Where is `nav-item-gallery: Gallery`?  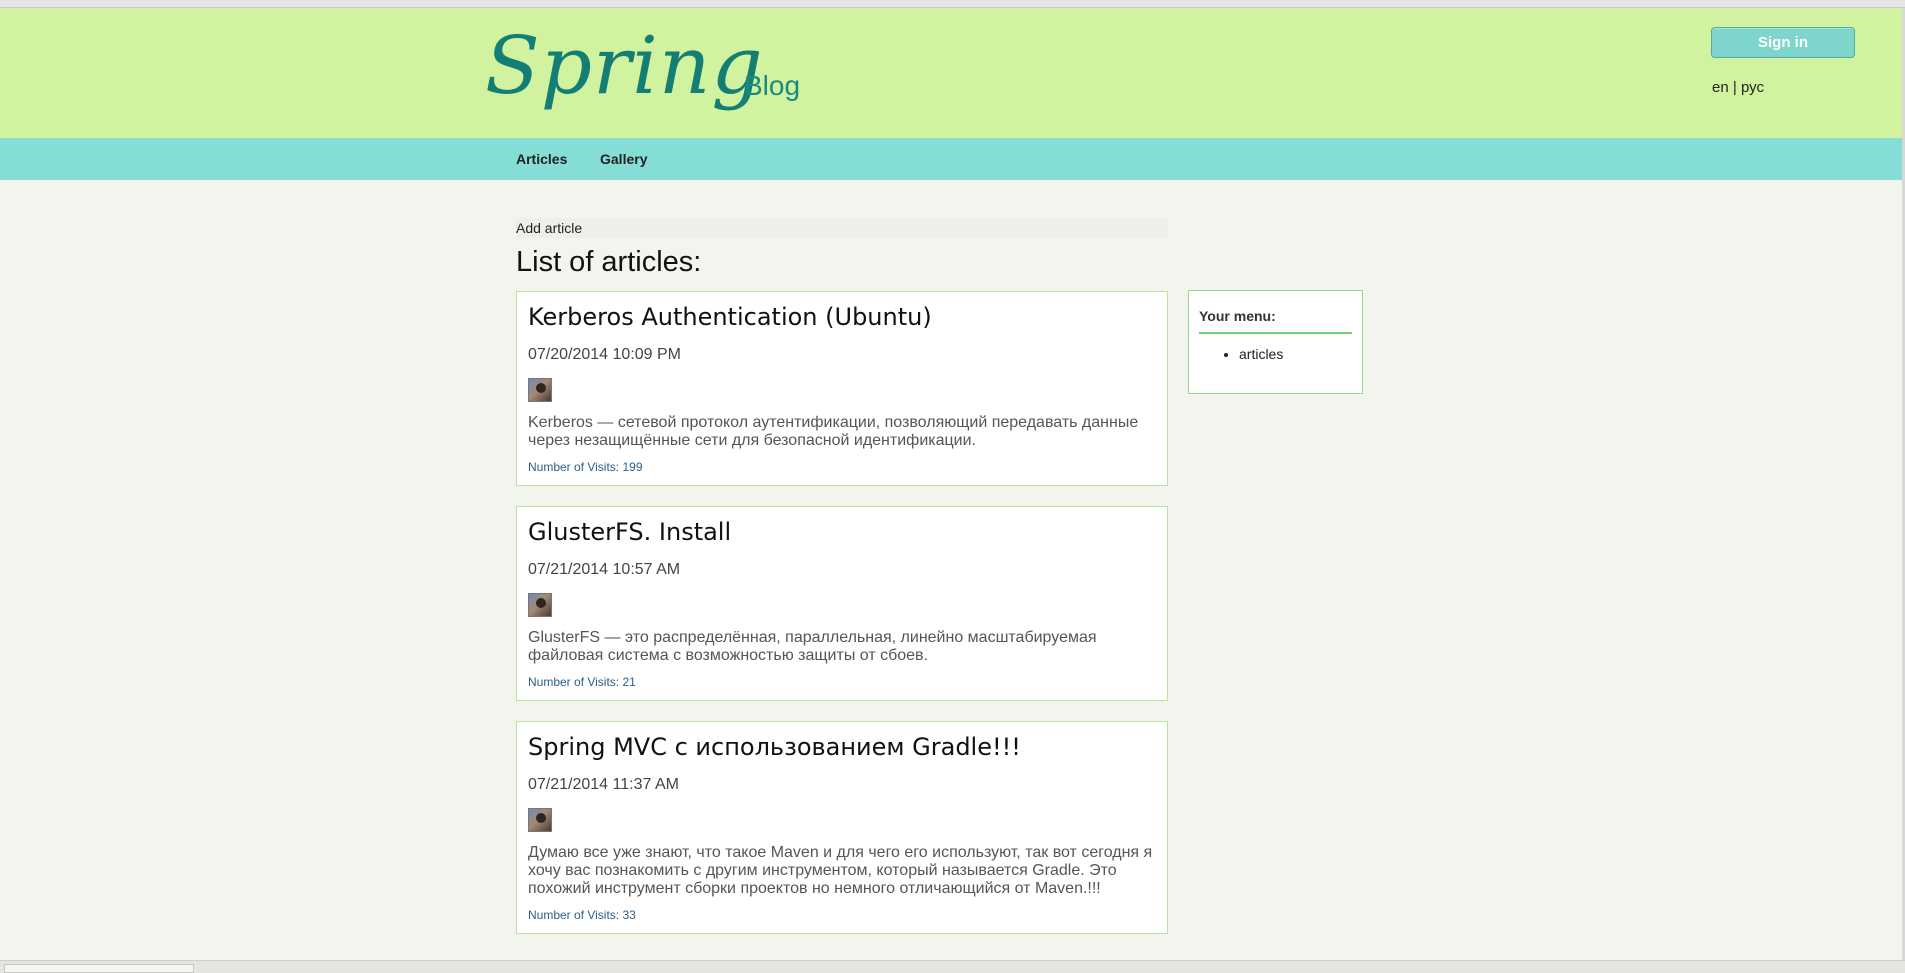 nav-item-gallery: Gallery is located at coordinates (623, 159).